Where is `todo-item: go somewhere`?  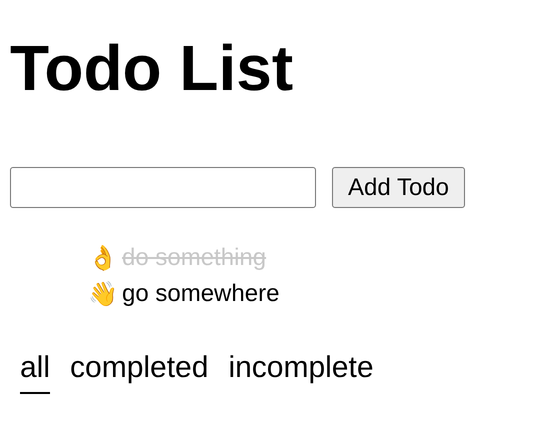 todo-item: go somewhere is located at coordinates (201, 294).